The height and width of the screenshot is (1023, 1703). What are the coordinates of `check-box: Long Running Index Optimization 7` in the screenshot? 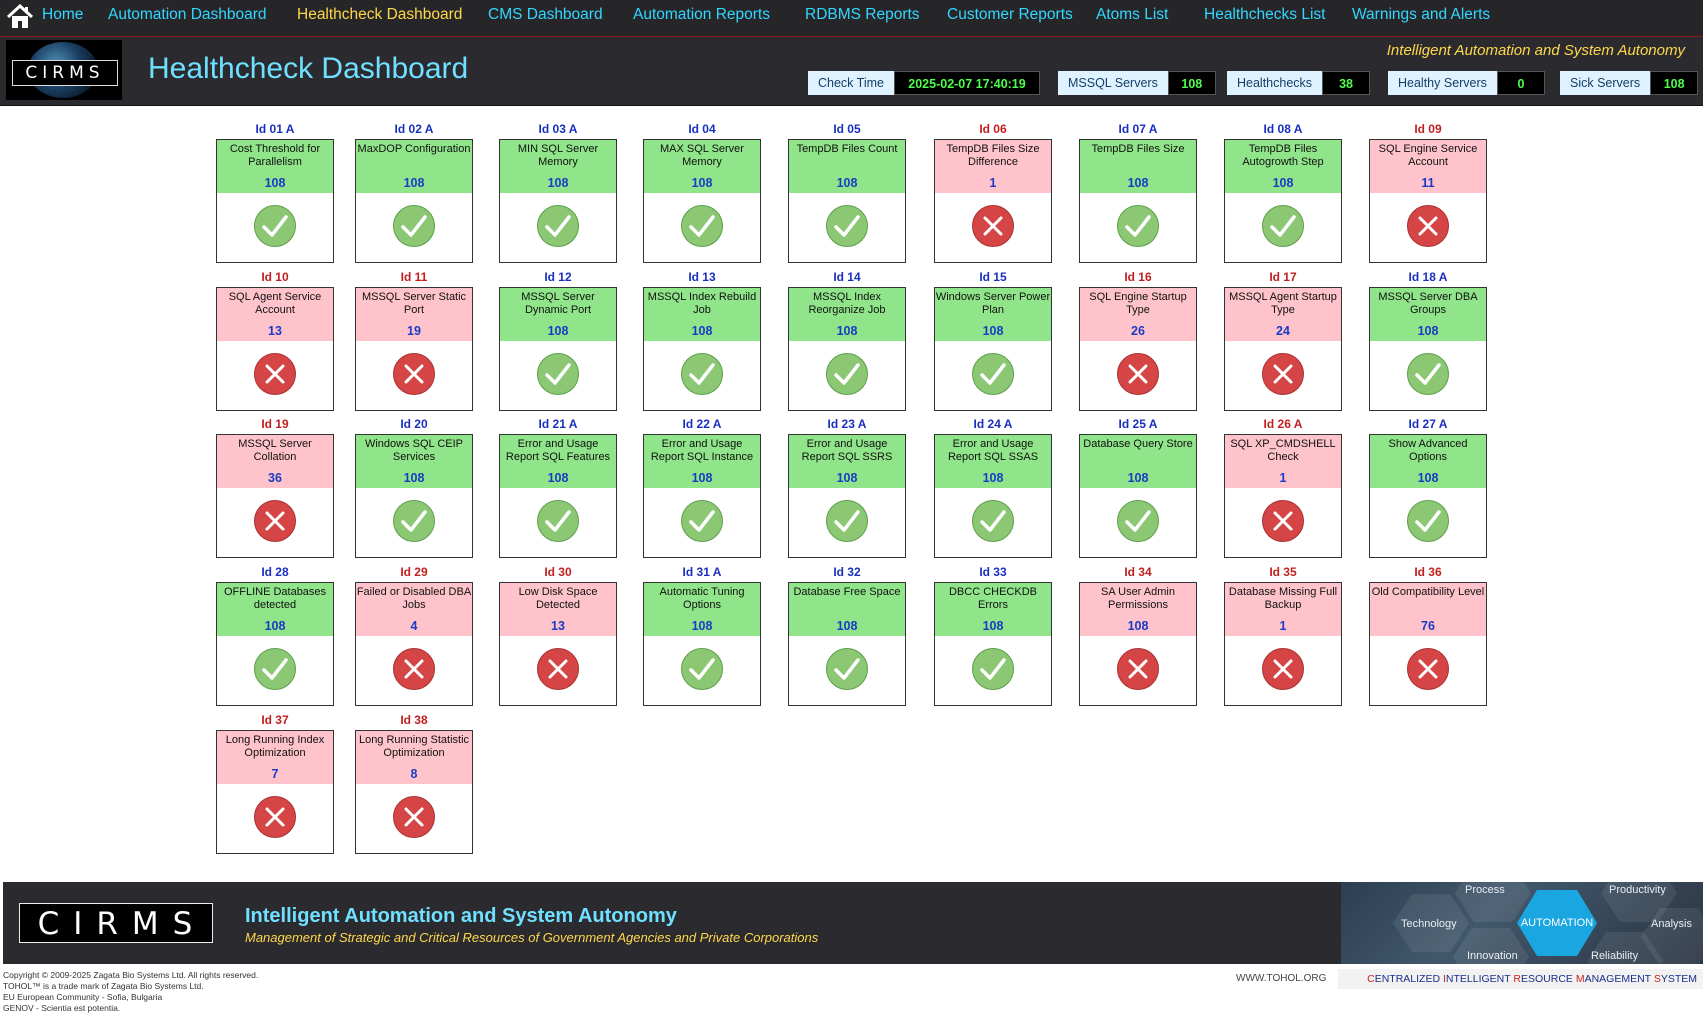 It's located at (275, 792).